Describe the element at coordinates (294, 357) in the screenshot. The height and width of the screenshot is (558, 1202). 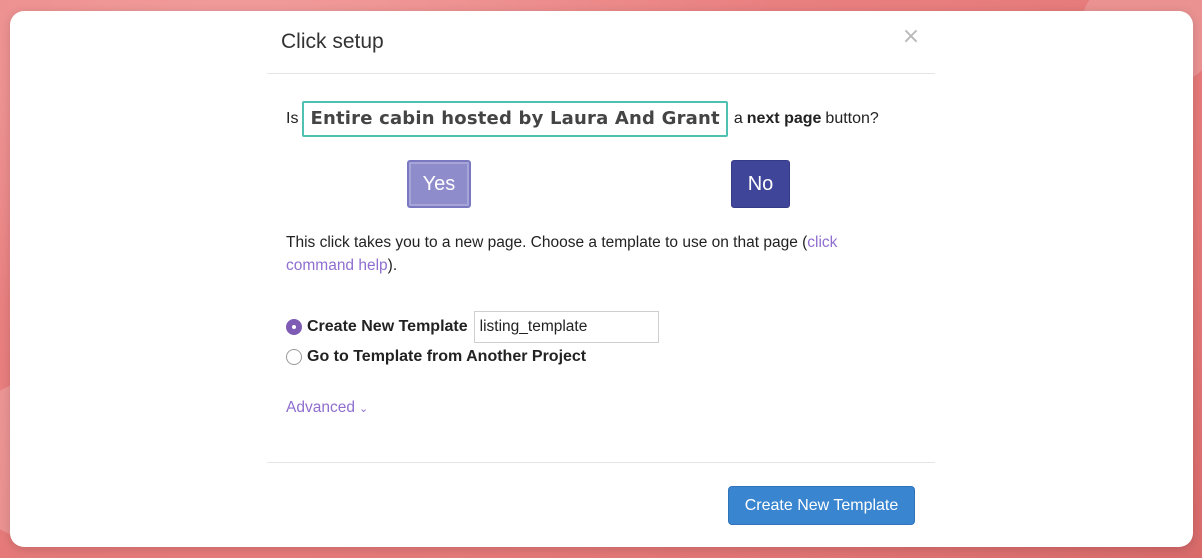
I see `radio-unchecked-icon` at that location.